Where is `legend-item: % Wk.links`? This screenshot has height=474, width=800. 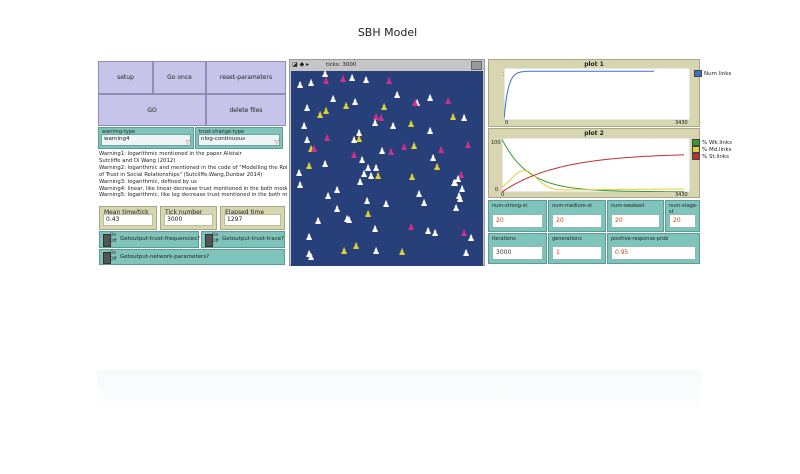
legend-item: % Wk.links is located at coordinates (712, 142).